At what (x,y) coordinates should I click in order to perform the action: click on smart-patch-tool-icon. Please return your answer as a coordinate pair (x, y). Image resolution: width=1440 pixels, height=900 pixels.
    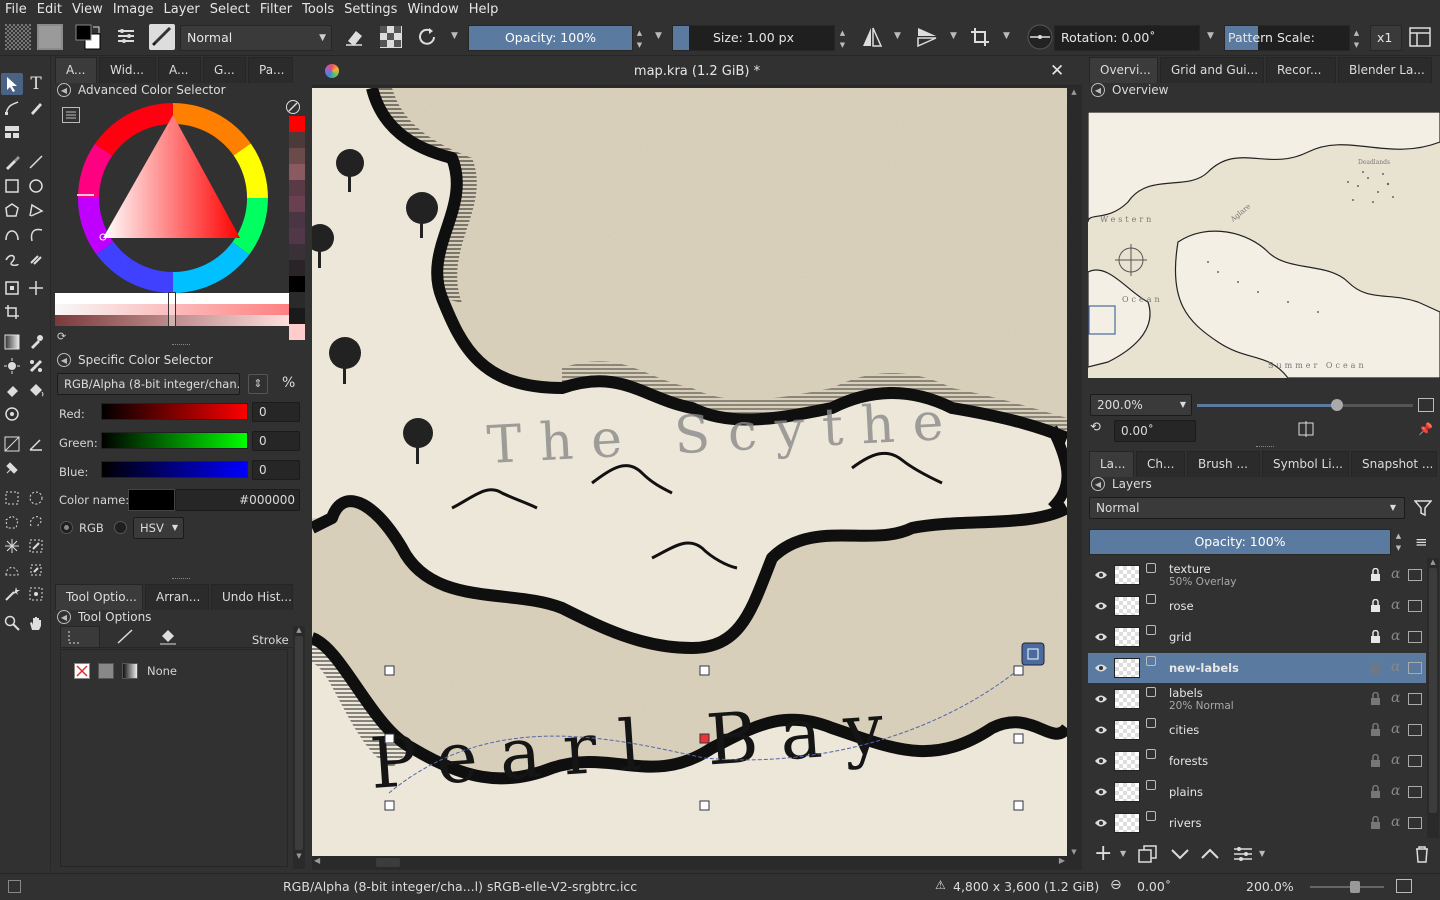
    Looking at the image, I should click on (12, 366).